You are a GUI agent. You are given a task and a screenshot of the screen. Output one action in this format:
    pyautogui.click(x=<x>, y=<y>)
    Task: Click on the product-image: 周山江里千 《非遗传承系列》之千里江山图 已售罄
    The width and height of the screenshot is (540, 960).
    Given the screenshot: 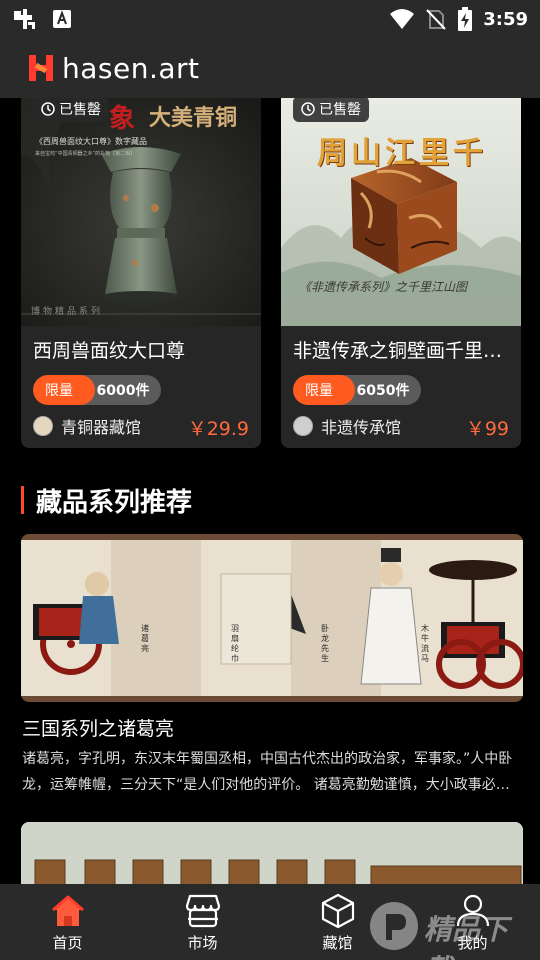 What is the action you would take?
    pyautogui.click(x=401, y=212)
    